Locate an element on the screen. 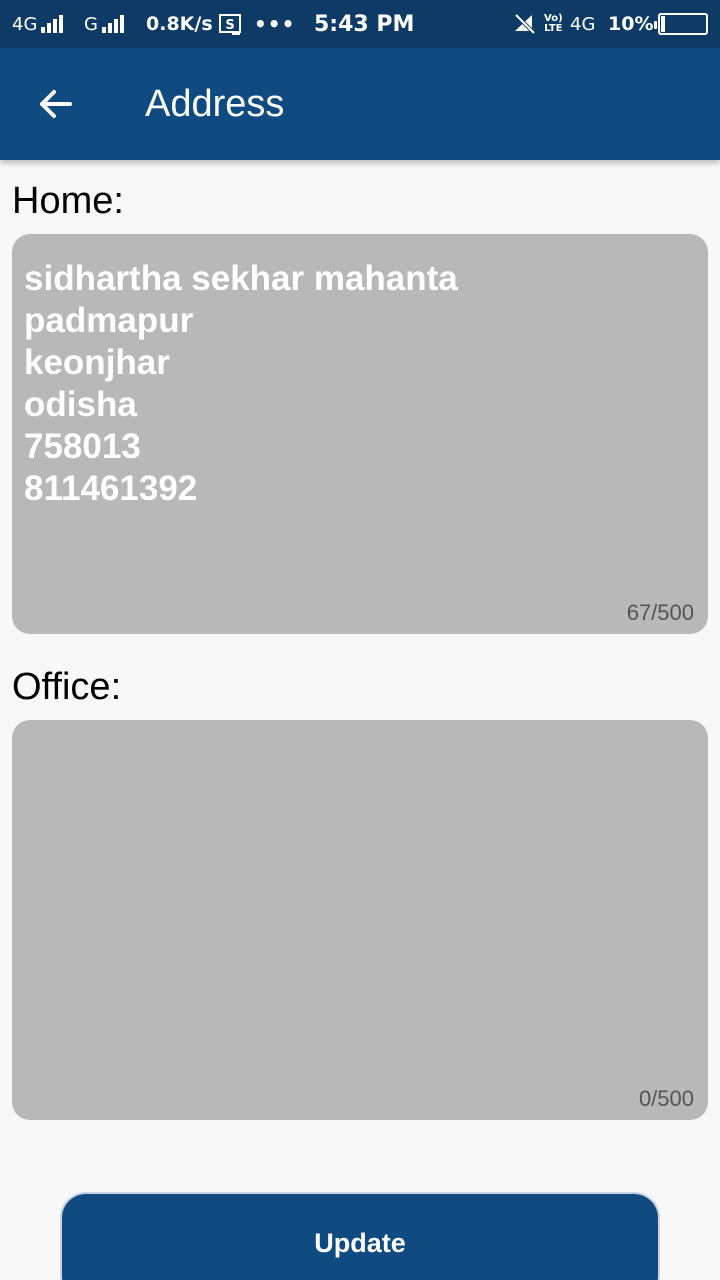  app-bar: Address is located at coordinates (360, 104).